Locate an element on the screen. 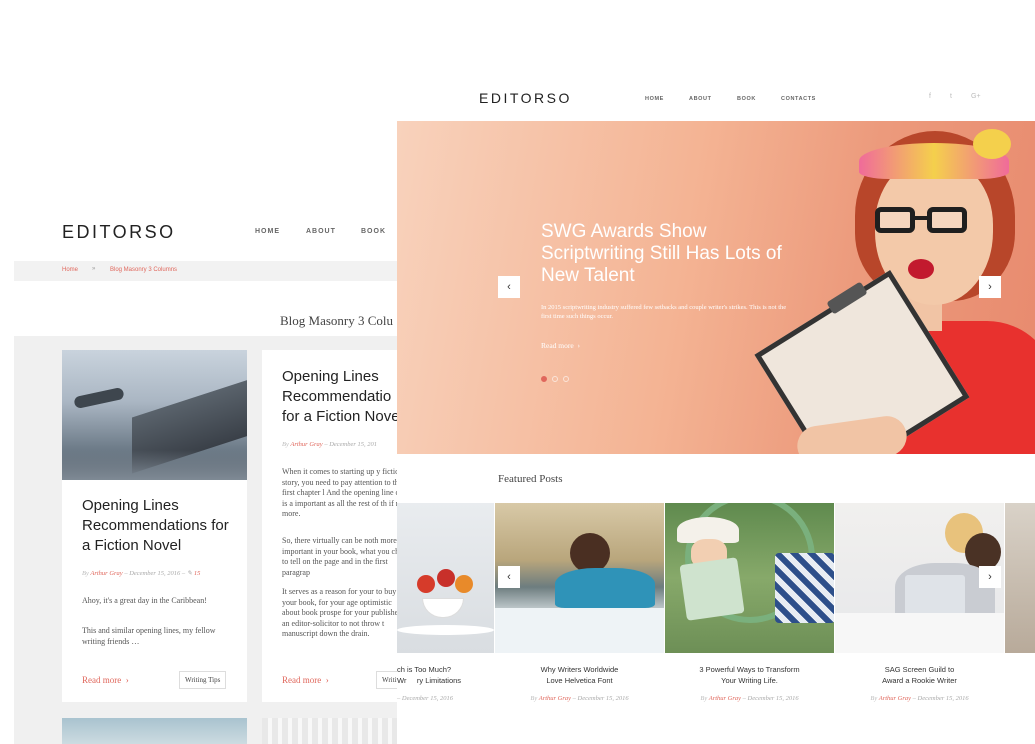  blanket-shape is located at coordinates (804, 588).